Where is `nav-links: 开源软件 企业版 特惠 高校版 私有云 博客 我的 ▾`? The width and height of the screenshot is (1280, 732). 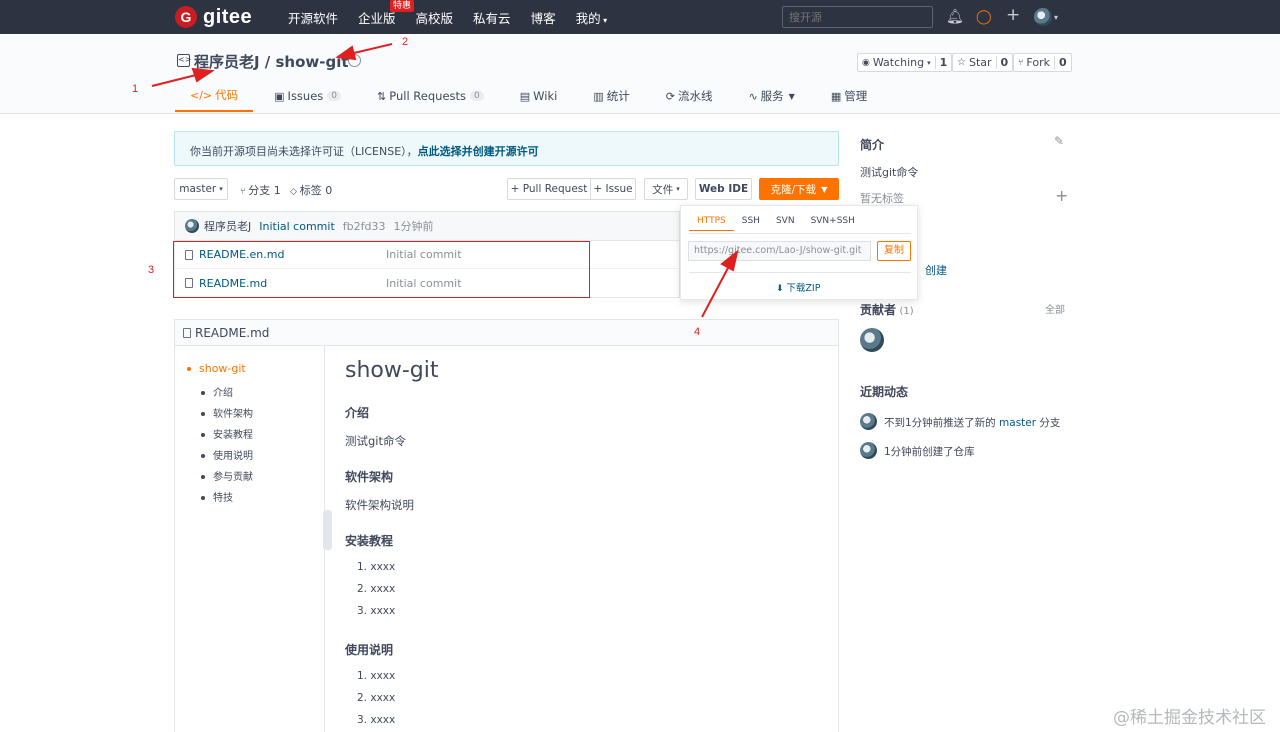 nav-links: 开源软件 企业版 特惠 高校版 私有云 博客 我的 ▾ is located at coordinates (457, 17).